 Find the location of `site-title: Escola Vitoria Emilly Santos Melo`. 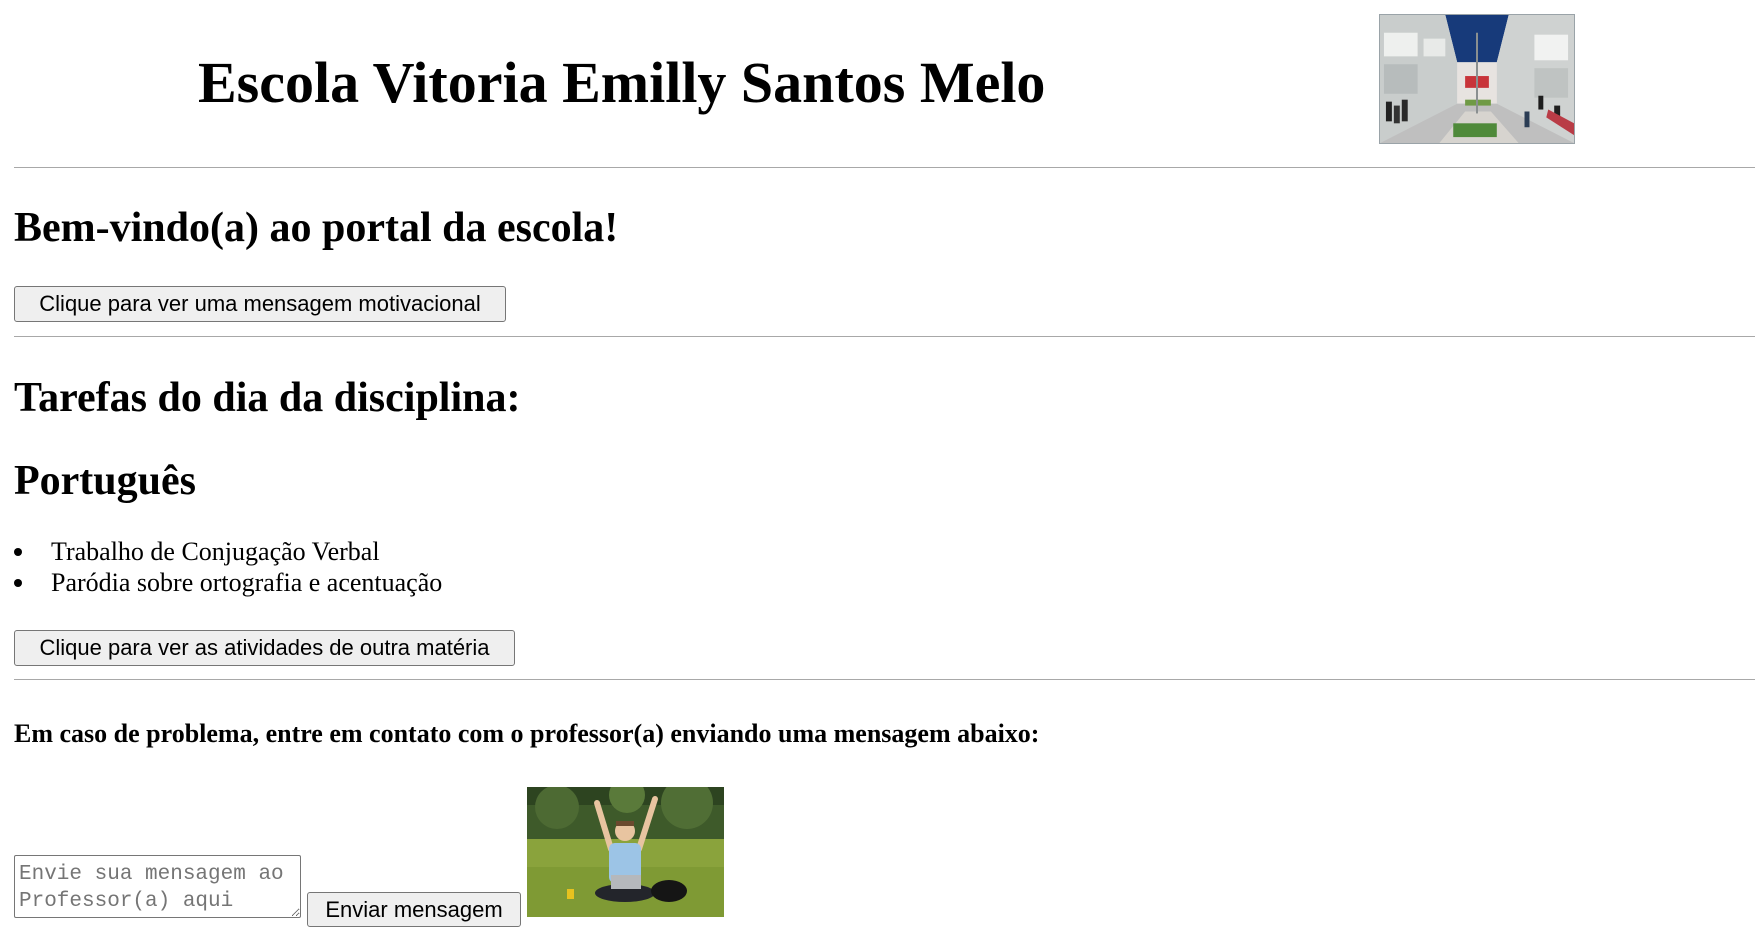

site-title: Escola Vitoria Emilly Santos Melo is located at coordinates (622, 82).